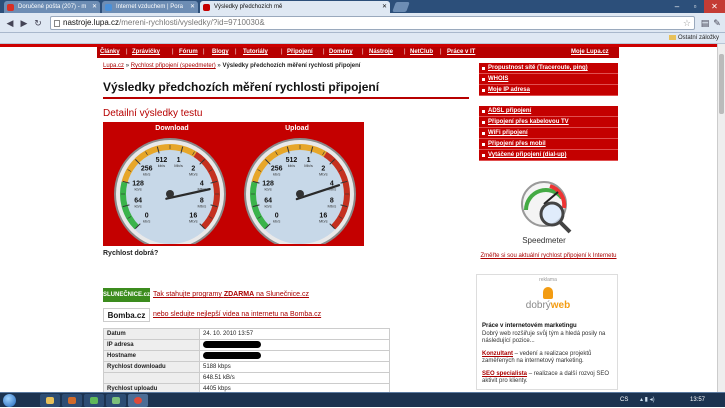  What do you see at coordinates (721, 218) in the screenshot?
I see `vertical-scrollbar` at bounding box center [721, 218].